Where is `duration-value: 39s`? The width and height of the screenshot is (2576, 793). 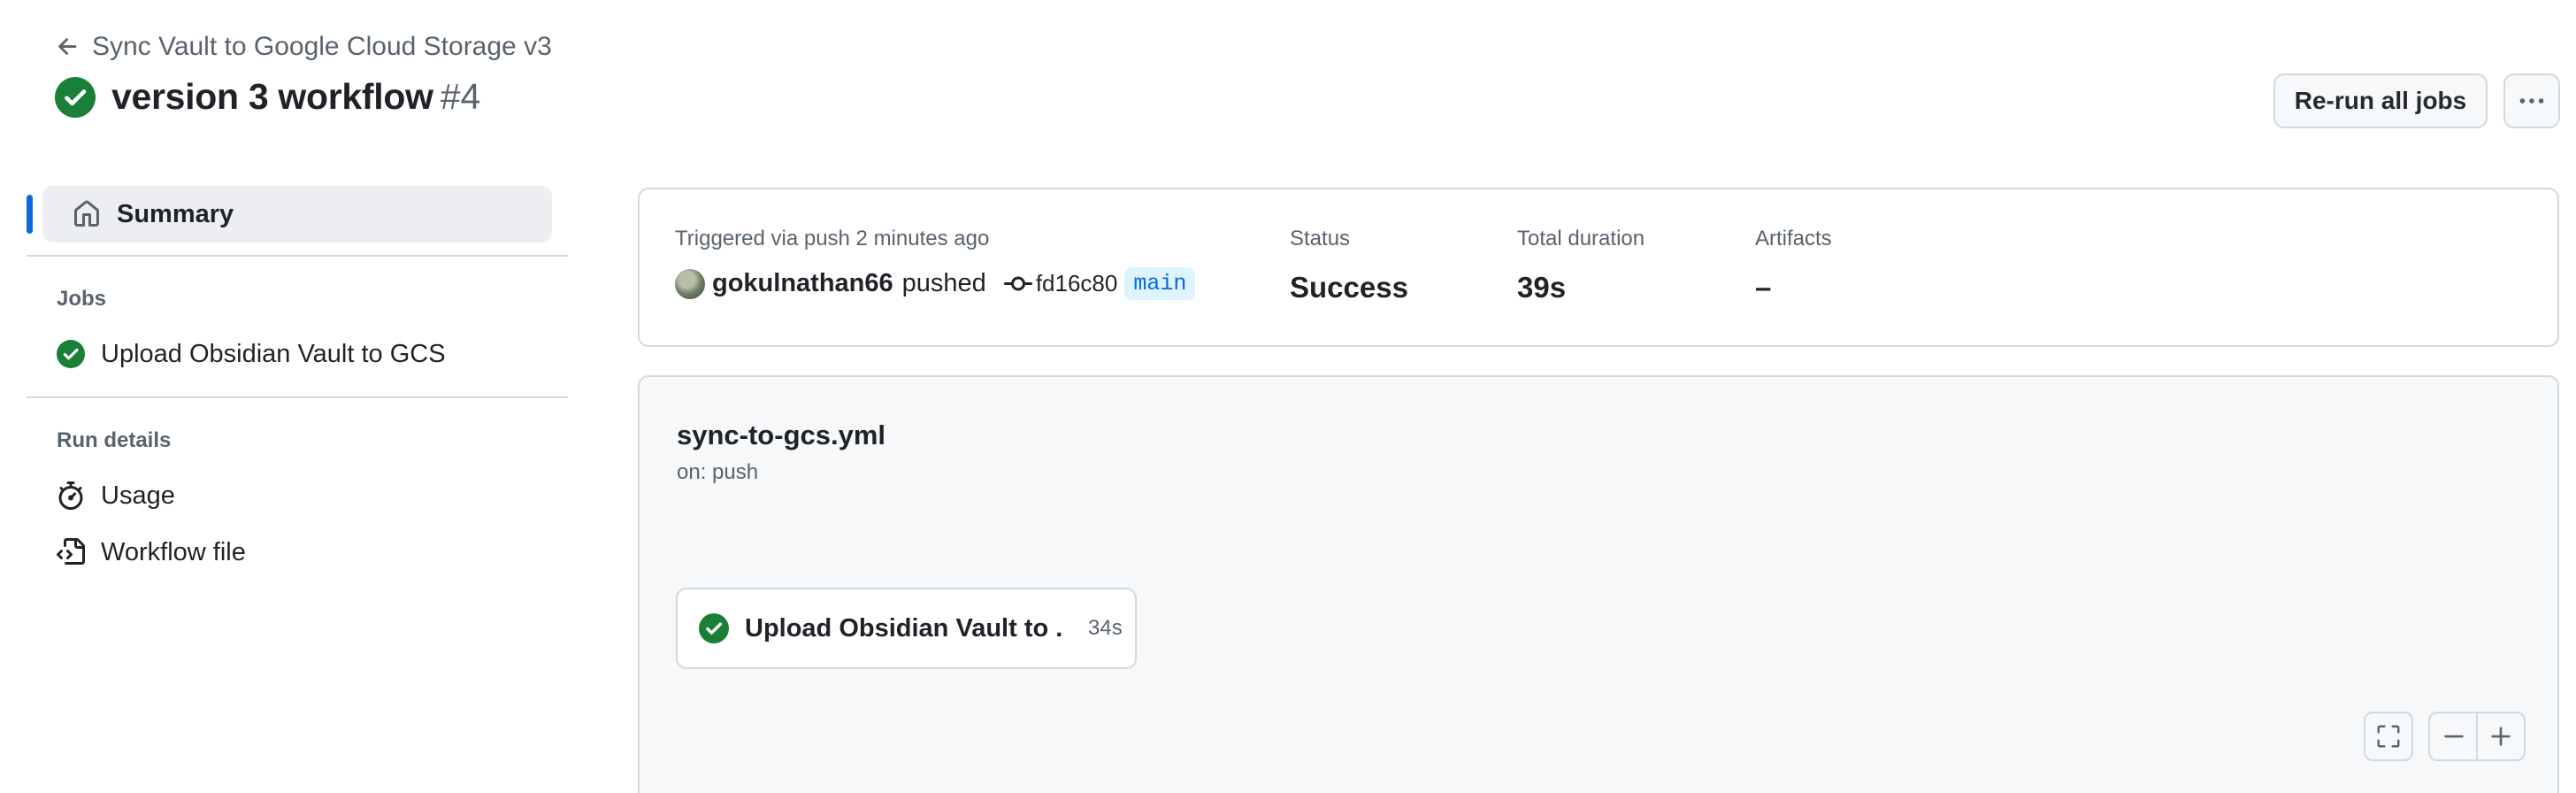 duration-value: 39s is located at coordinates (1542, 288).